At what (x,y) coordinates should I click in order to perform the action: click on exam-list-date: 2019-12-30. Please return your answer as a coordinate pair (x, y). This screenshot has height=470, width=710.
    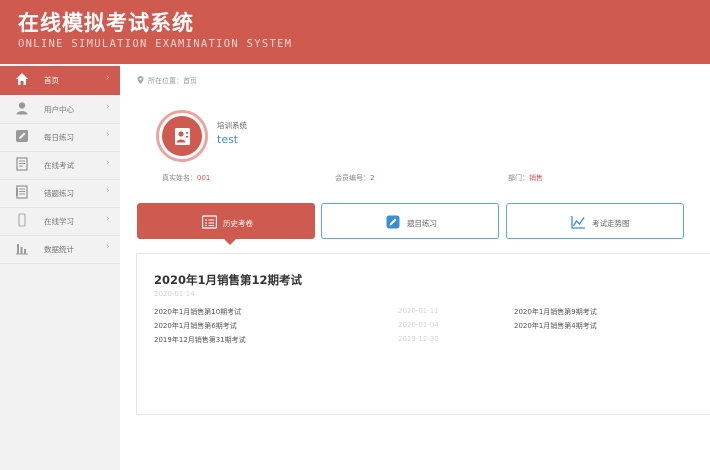
    Looking at the image, I should click on (418, 339).